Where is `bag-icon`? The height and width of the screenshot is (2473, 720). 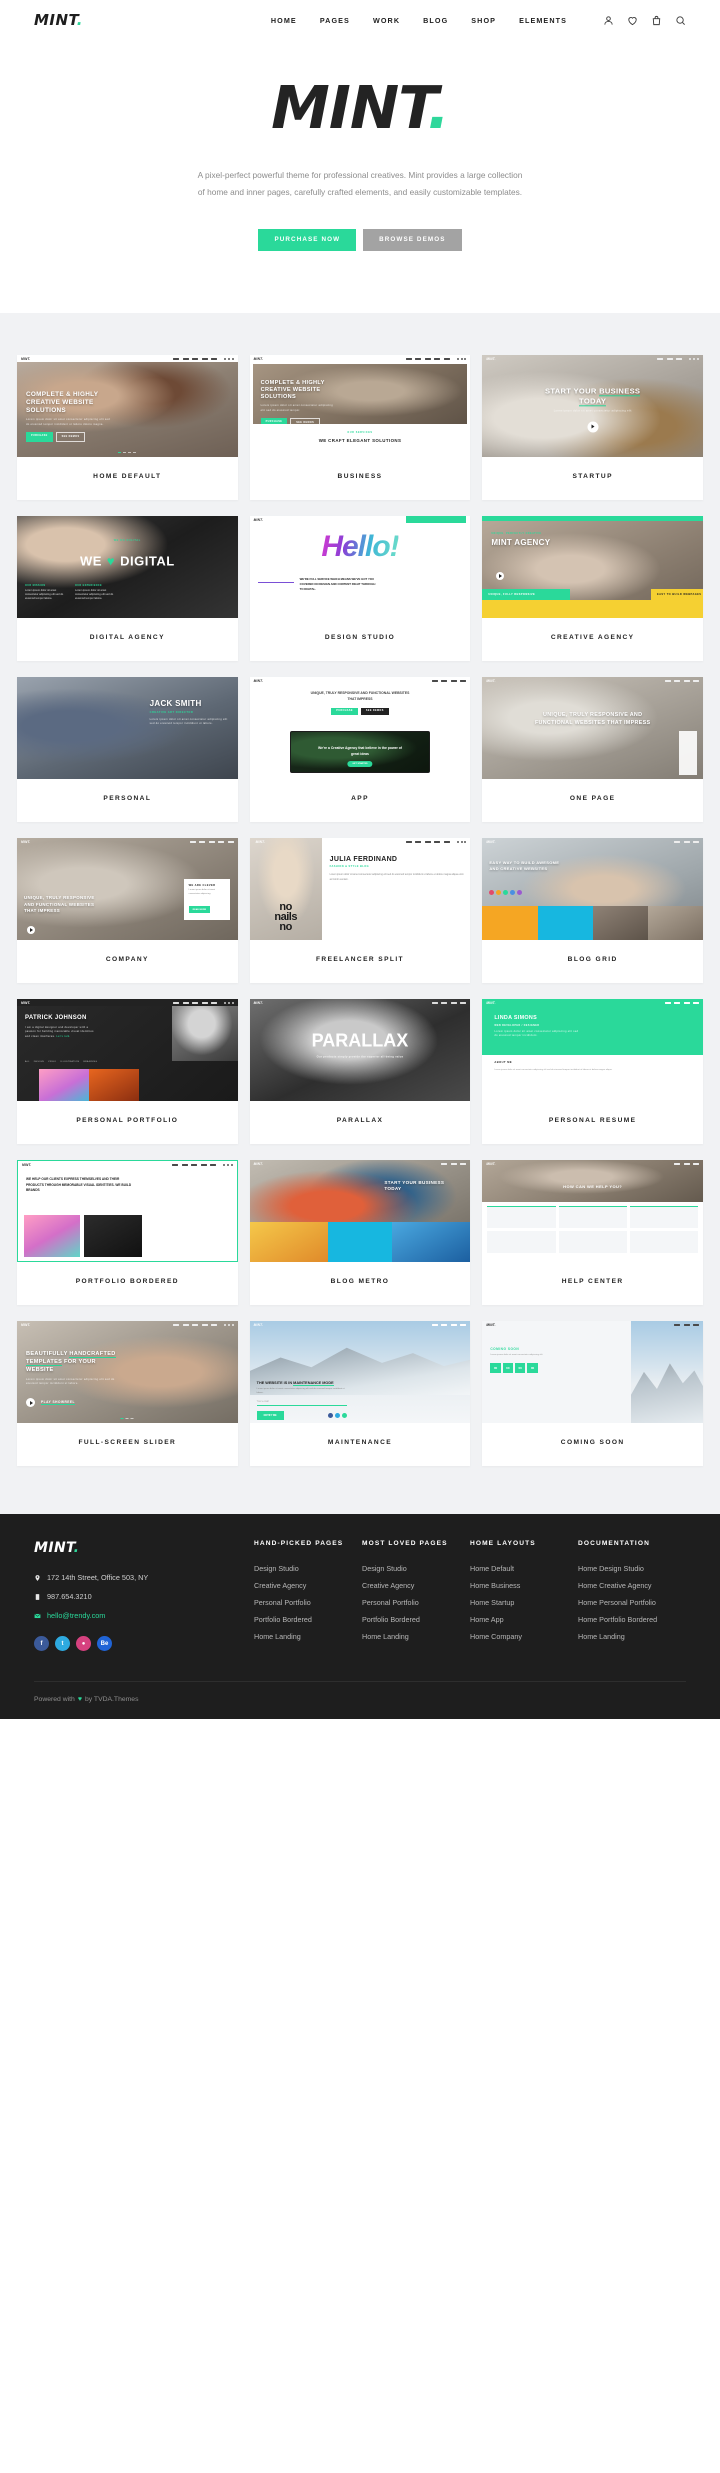
bag-icon is located at coordinates (656, 20).